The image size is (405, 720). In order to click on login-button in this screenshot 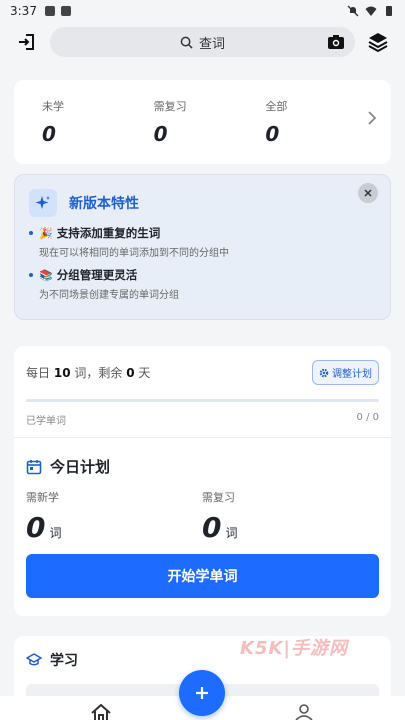, I will do `click(27, 42)`.